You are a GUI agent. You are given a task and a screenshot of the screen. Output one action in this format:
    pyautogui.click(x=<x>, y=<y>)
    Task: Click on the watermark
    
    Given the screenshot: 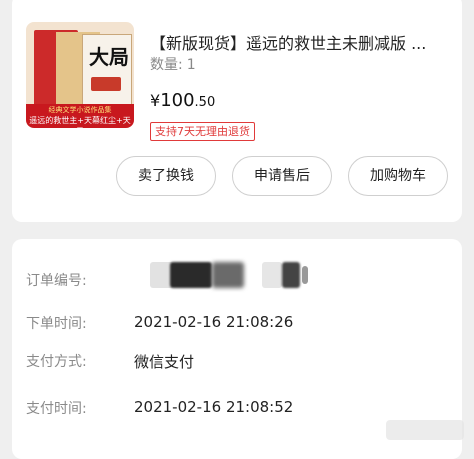 What is the action you would take?
    pyautogui.click(x=425, y=430)
    